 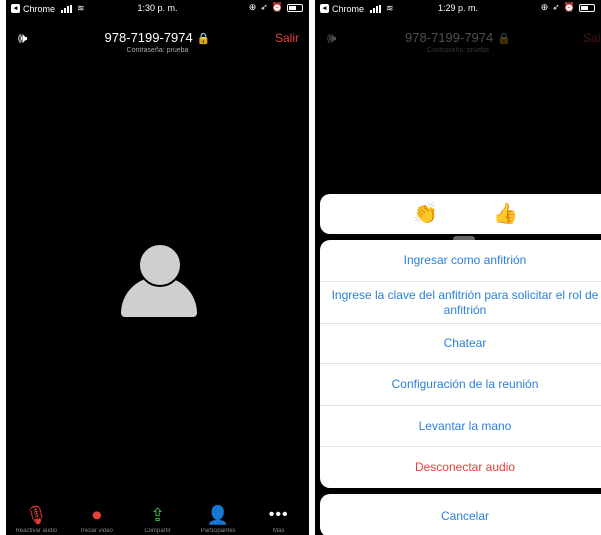 What do you see at coordinates (460, 467) in the screenshot?
I see `disconnect-audio-button: Desconectar audio` at bounding box center [460, 467].